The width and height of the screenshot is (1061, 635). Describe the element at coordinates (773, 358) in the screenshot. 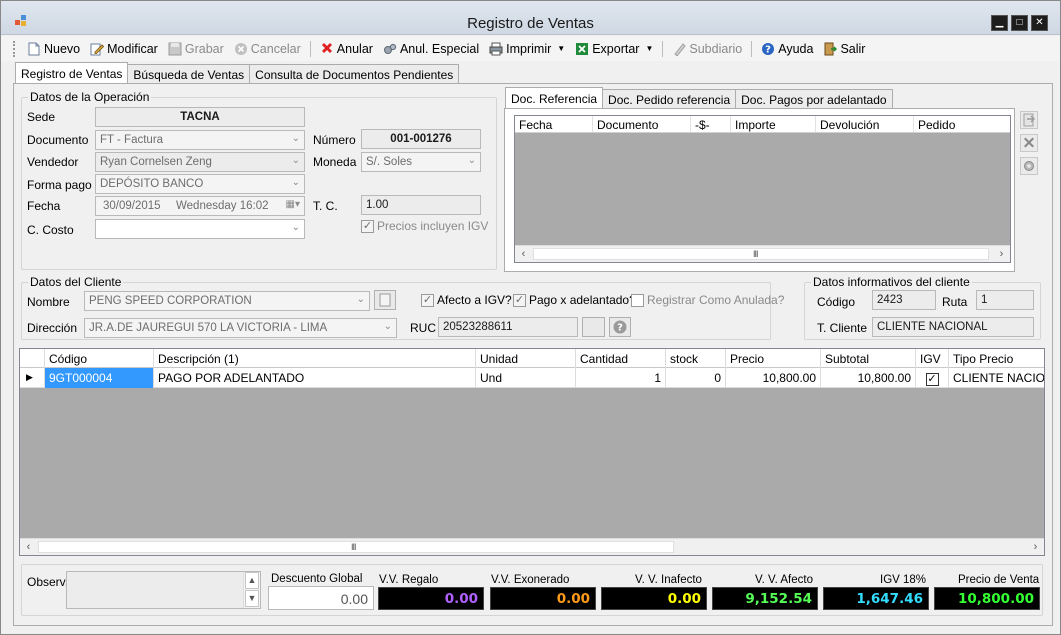

I see `col-precio: Precio` at that location.